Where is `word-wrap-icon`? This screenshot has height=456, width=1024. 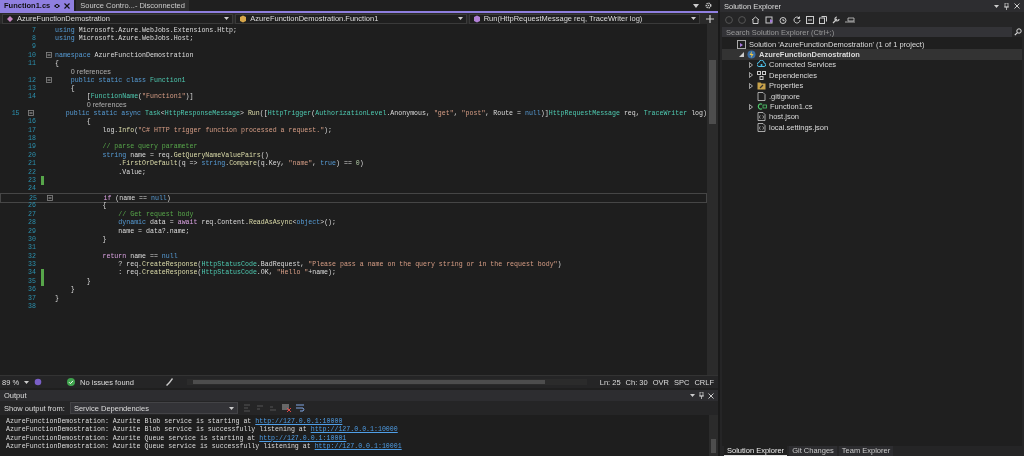
word-wrap-icon is located at coordinates (300, 408).